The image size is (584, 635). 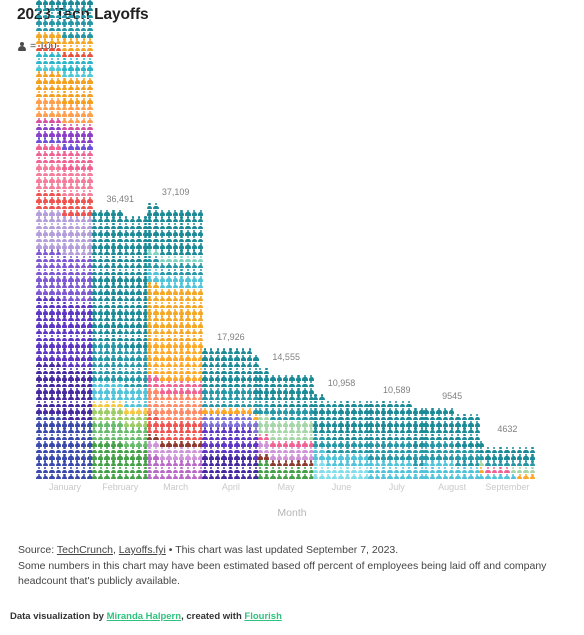 I want to click on x-axis-title: Month, so click(x=292, y=513).